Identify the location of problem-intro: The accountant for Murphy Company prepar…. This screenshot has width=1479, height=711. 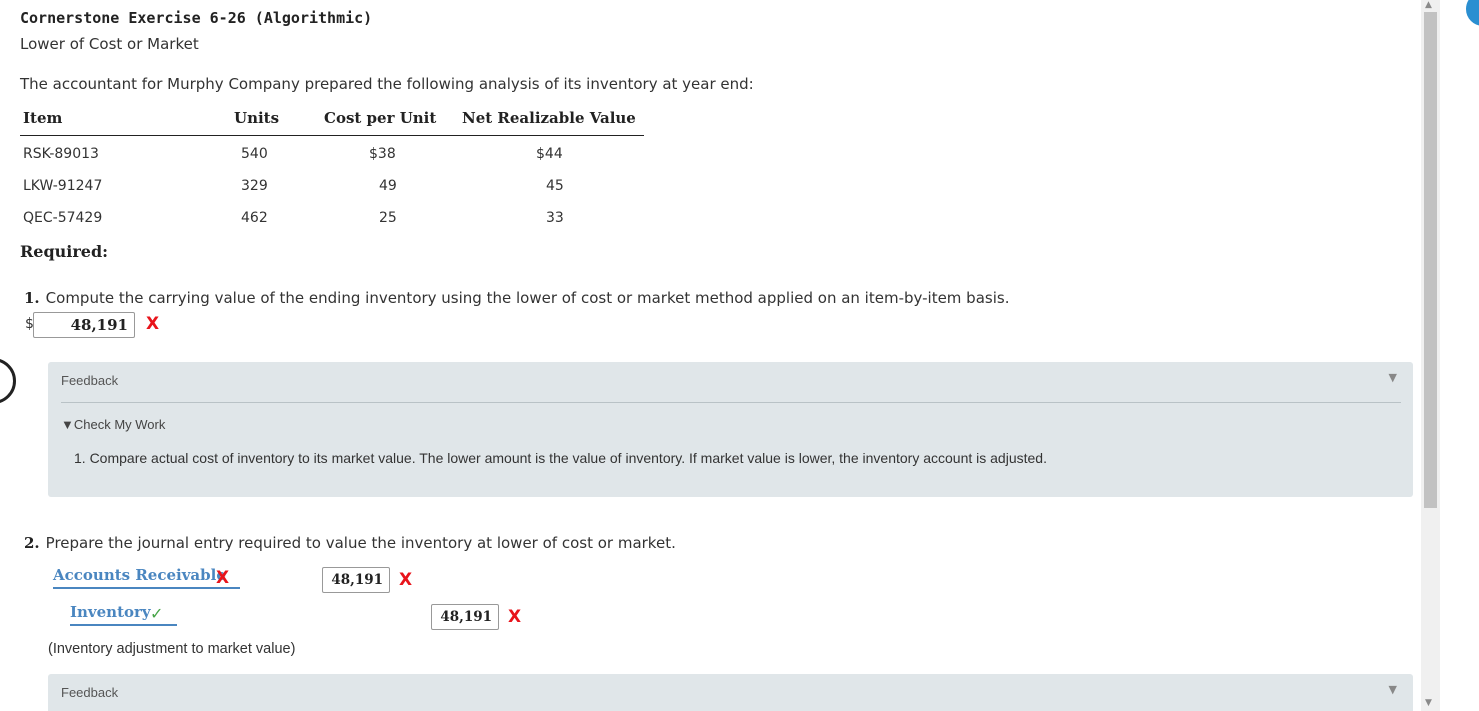
(387, 84).